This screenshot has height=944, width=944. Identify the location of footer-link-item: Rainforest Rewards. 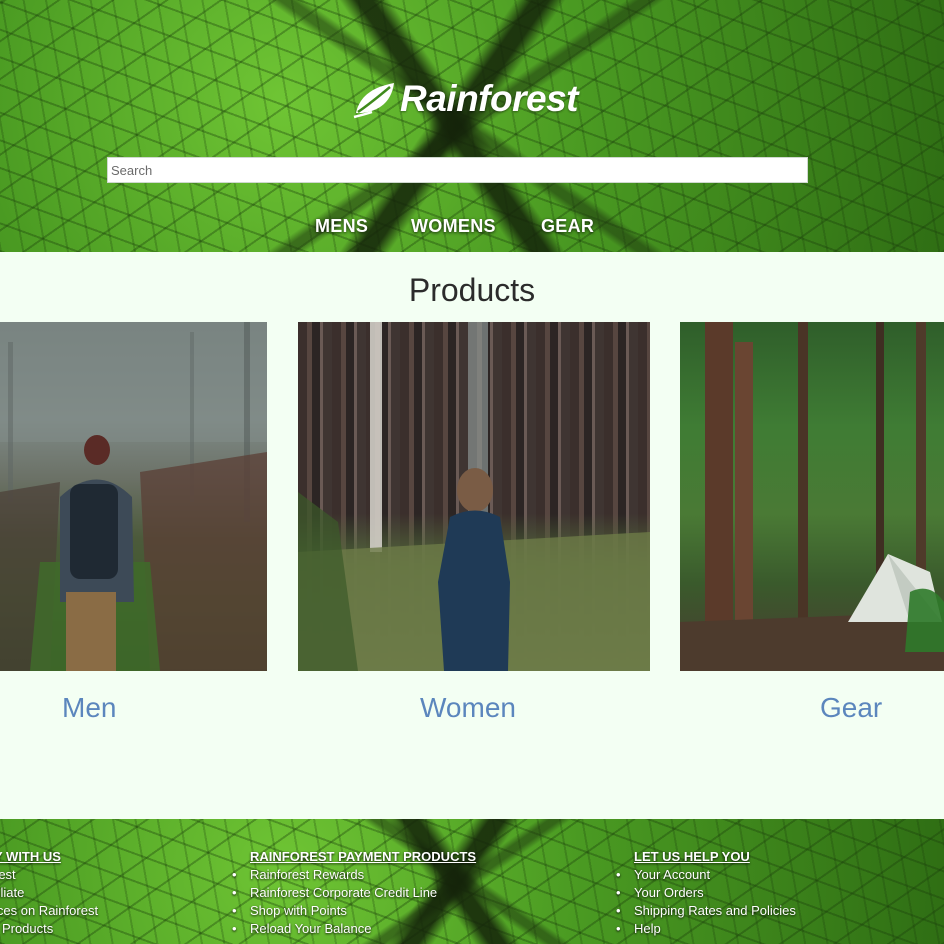
(354, 875).